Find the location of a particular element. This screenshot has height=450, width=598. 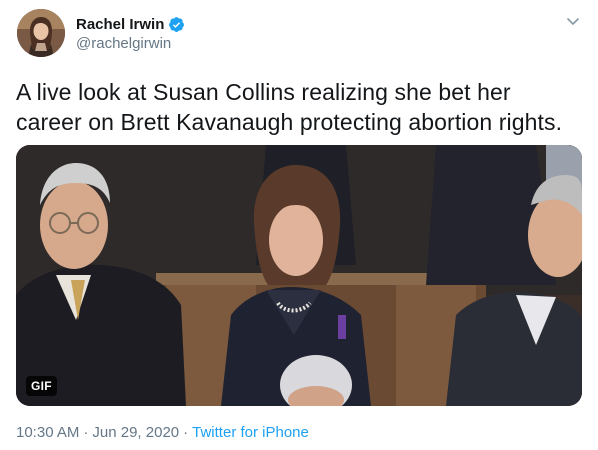

tweet-timestamp: 10:30 AM · Jun 29, 2020 is located at coordinates (97, 432).